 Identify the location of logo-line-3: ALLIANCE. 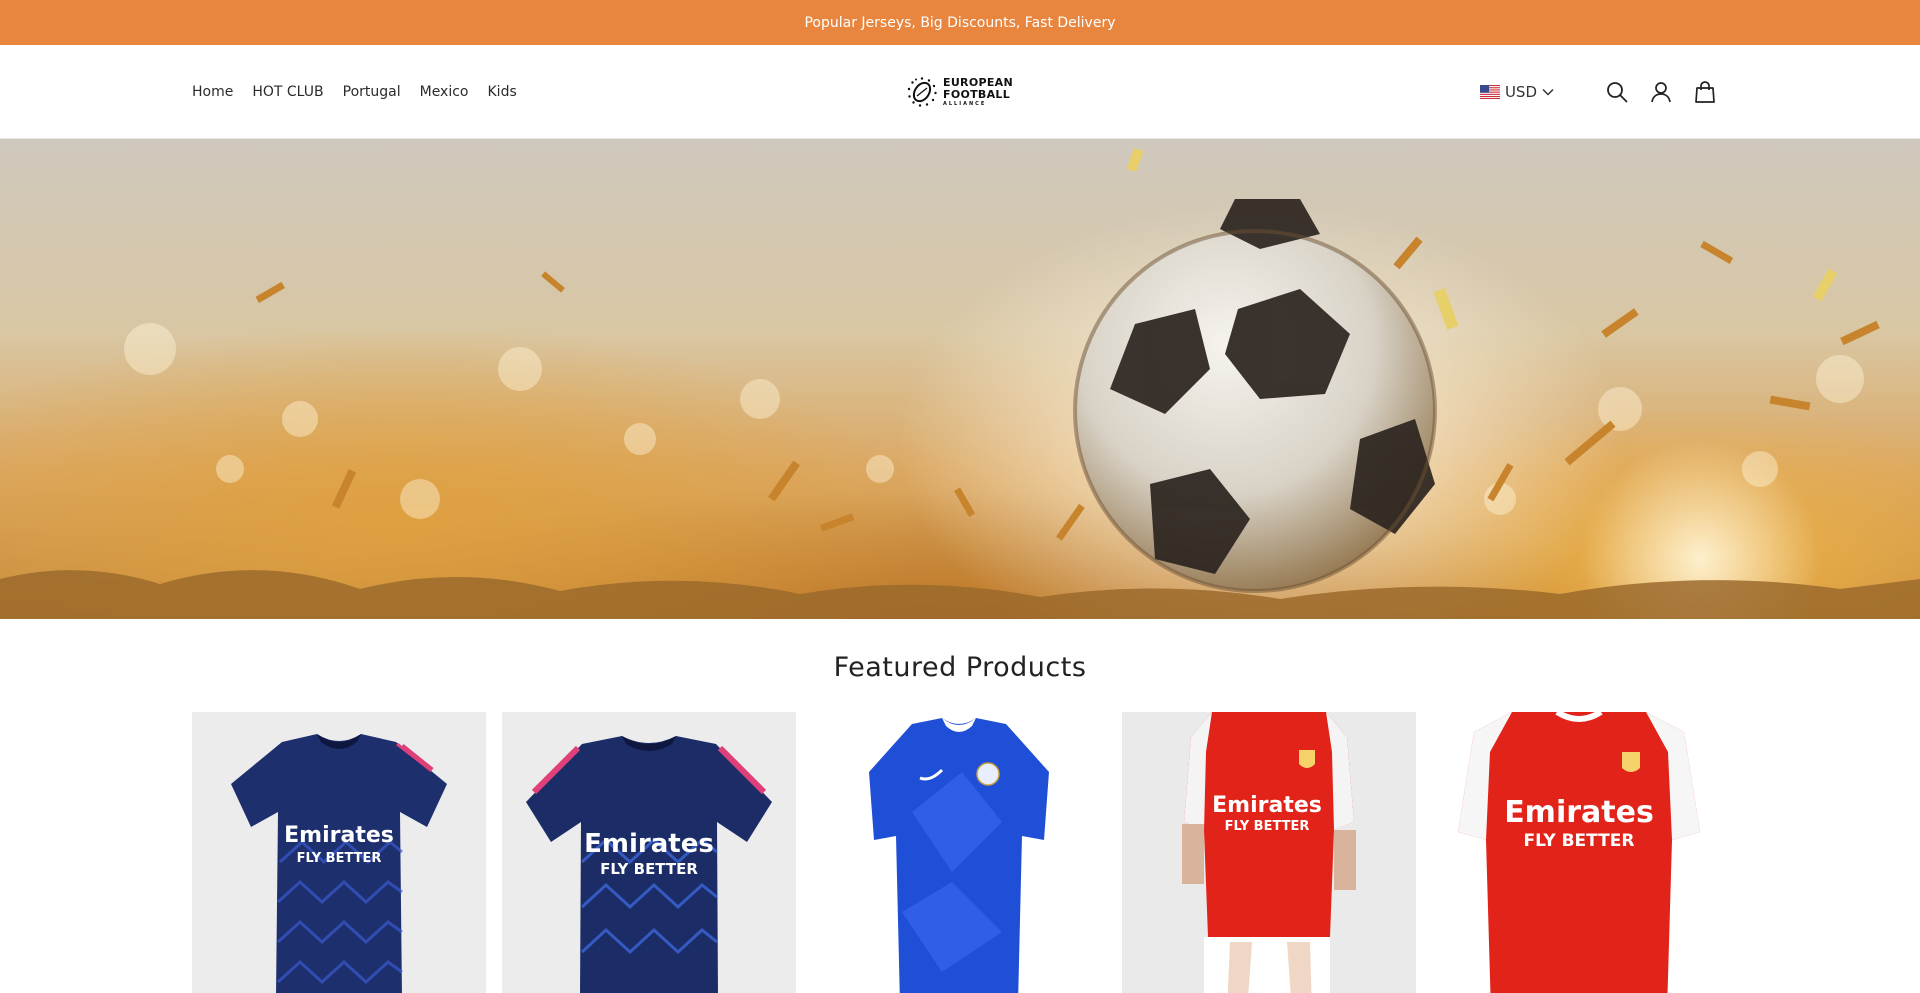
(965, 103).